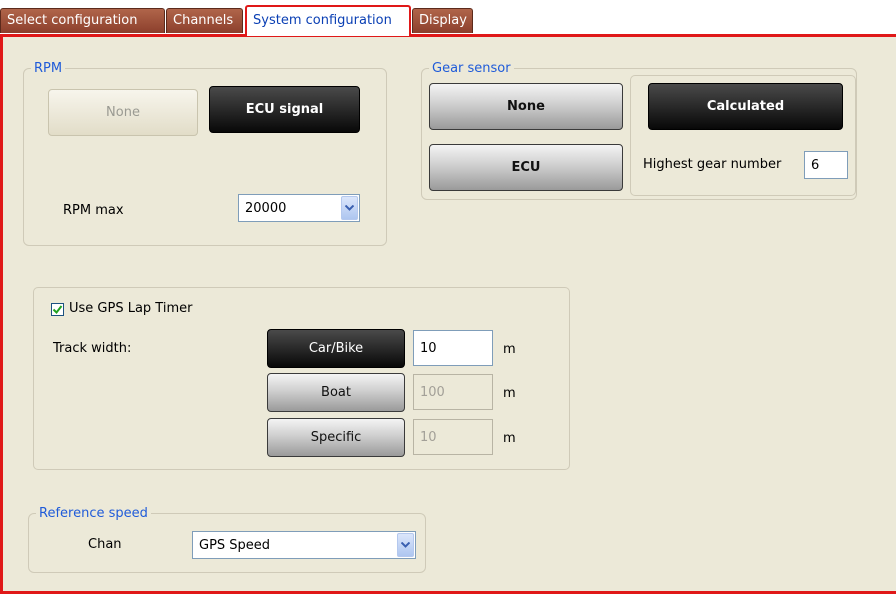 The width and height of the screenshot is (896, 594). Describe the element at coordinates (453, 437) in the screenshot. I see `specific-width-input: 10` at that location.